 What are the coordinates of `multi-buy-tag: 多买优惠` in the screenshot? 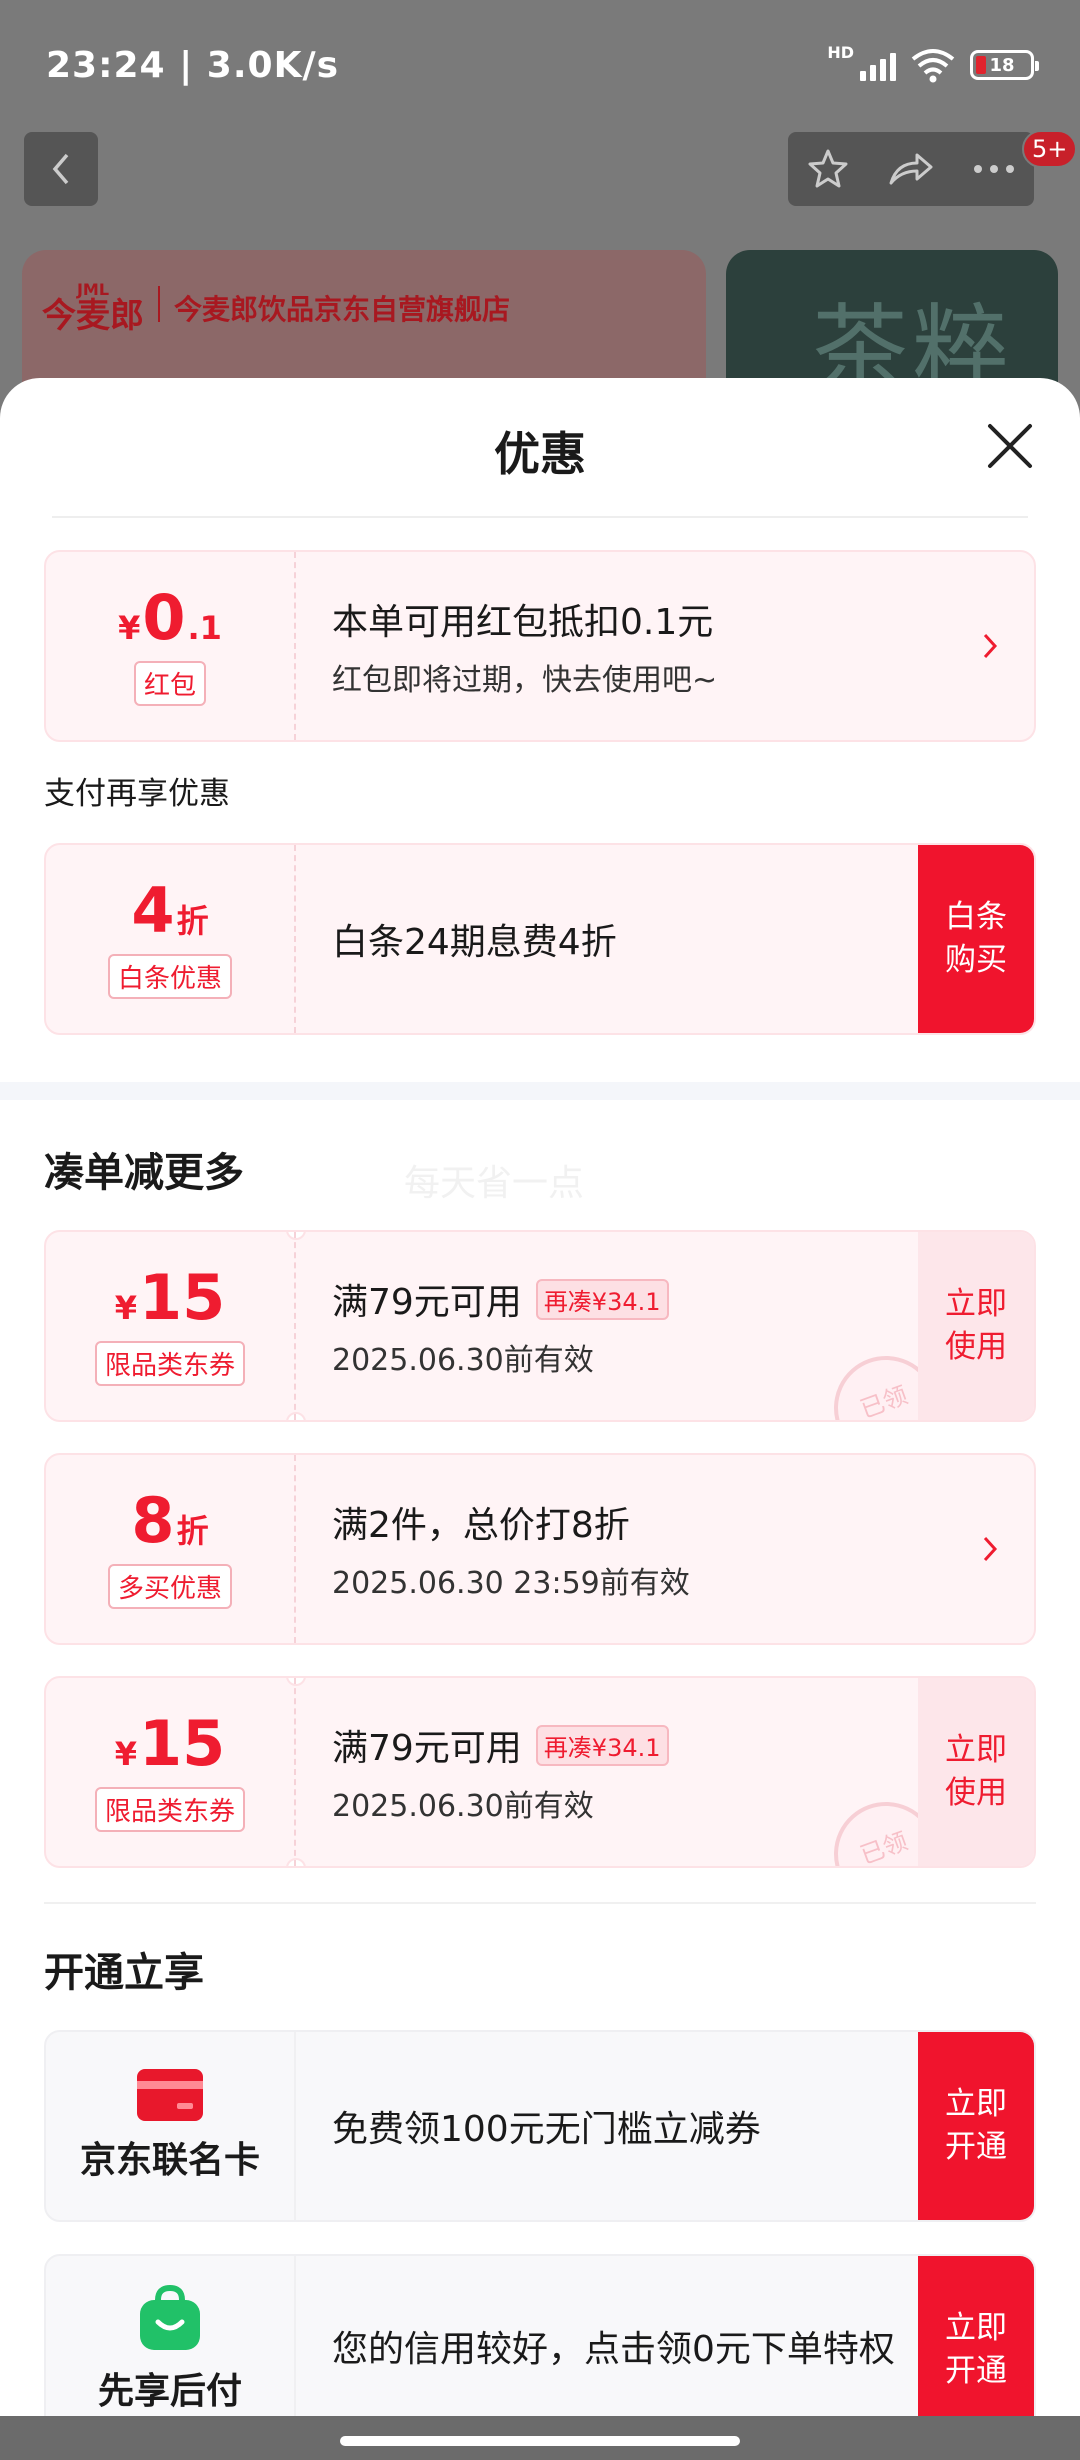 It's located at (169, 1586).